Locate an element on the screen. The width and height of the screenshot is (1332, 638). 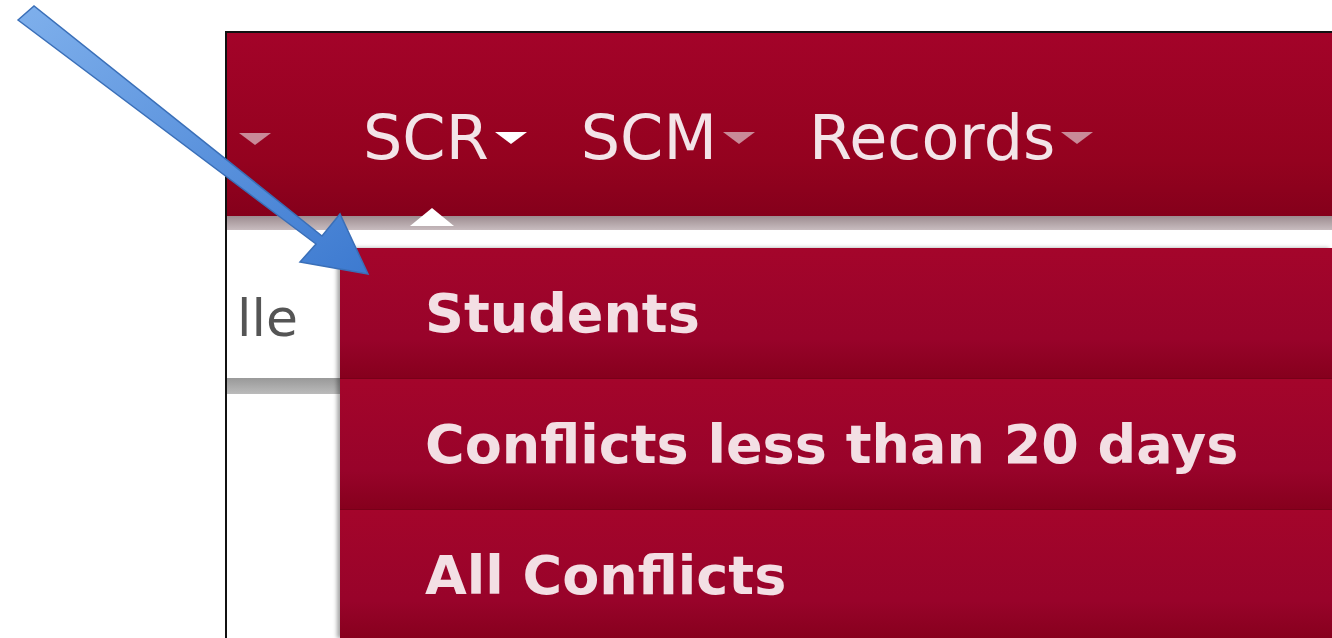
menu-item: All Conflicts is located at coordinates (836, 574).